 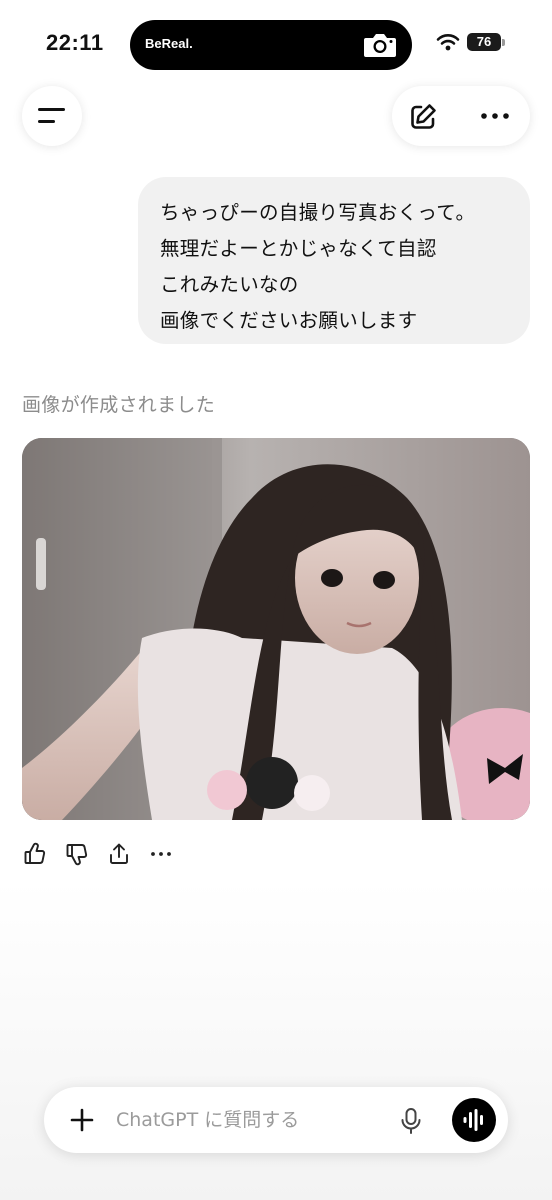 I want to click on sidebar-menu-button, so click(x=52, y=116).